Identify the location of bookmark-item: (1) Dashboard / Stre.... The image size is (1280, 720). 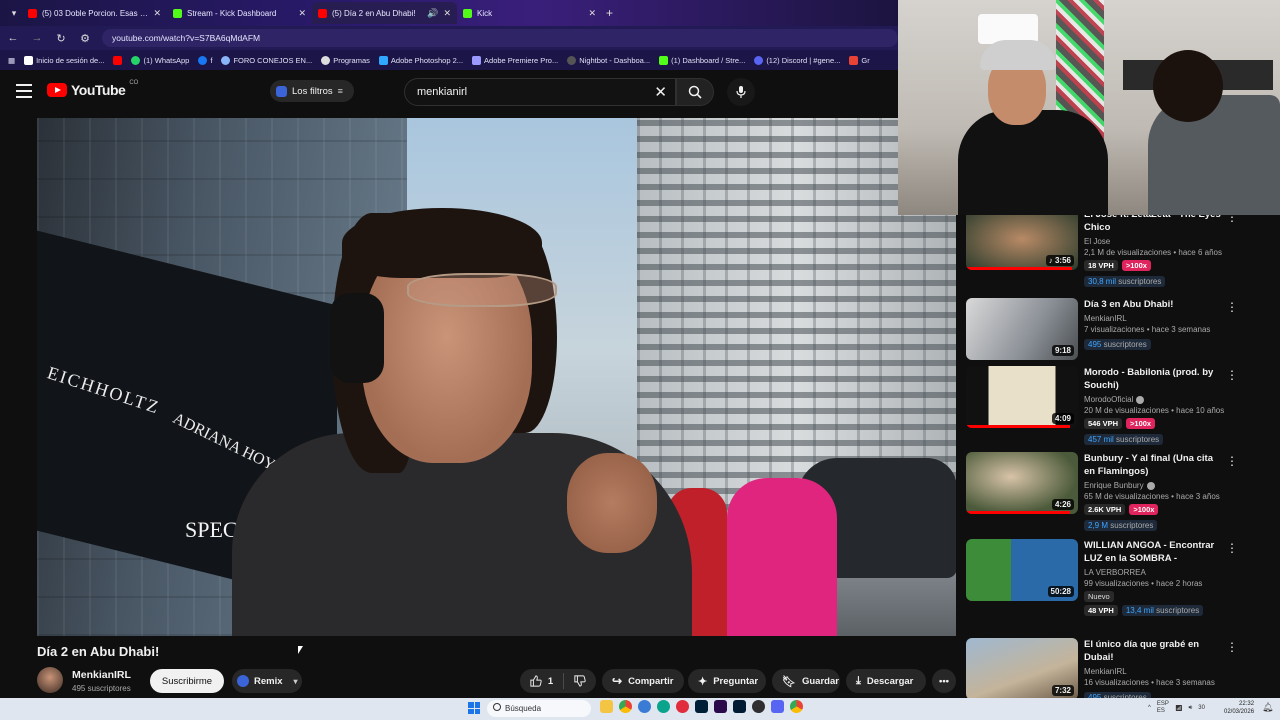
(702, 60).